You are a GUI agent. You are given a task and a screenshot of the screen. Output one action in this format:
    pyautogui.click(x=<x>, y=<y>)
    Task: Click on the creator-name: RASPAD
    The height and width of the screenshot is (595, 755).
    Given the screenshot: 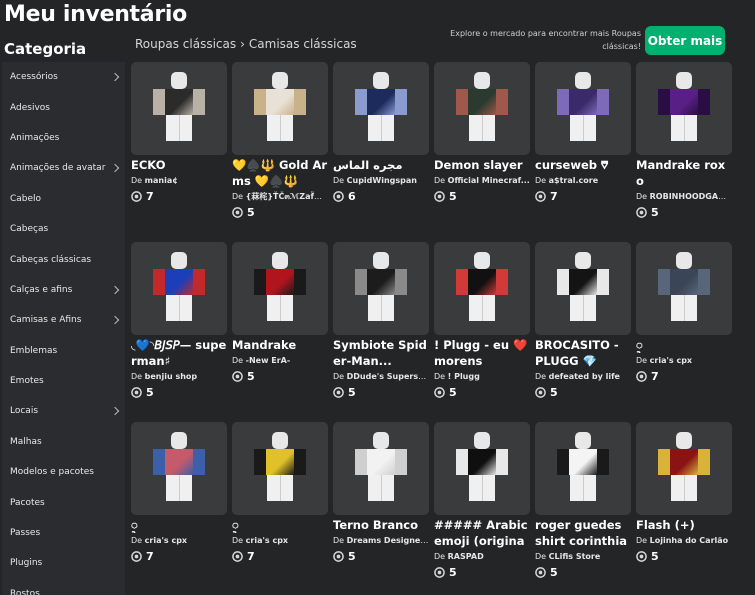 What is the action you would take?
    pyautogui.click(x=466, y=556)
    